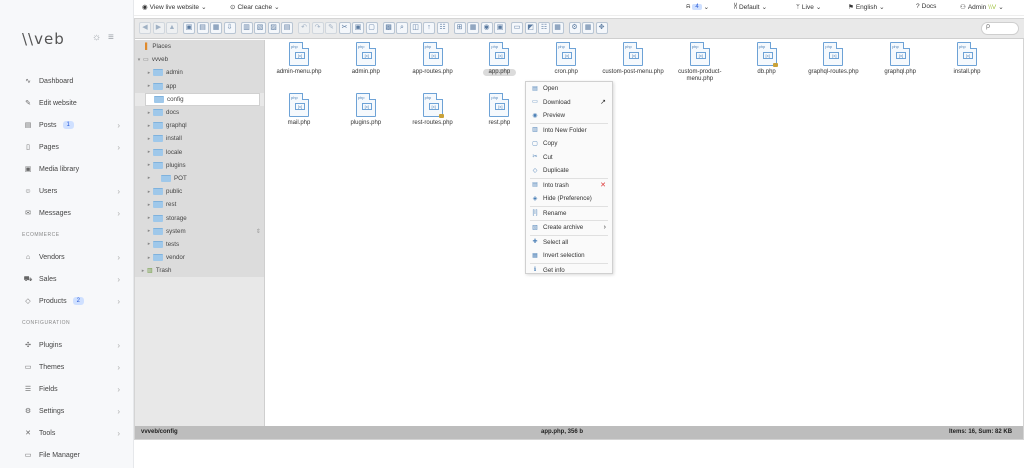 The width and height of the screenshot is (1024, 468). I want to click on file-item: php [x] rest.php, so click(499, 110).